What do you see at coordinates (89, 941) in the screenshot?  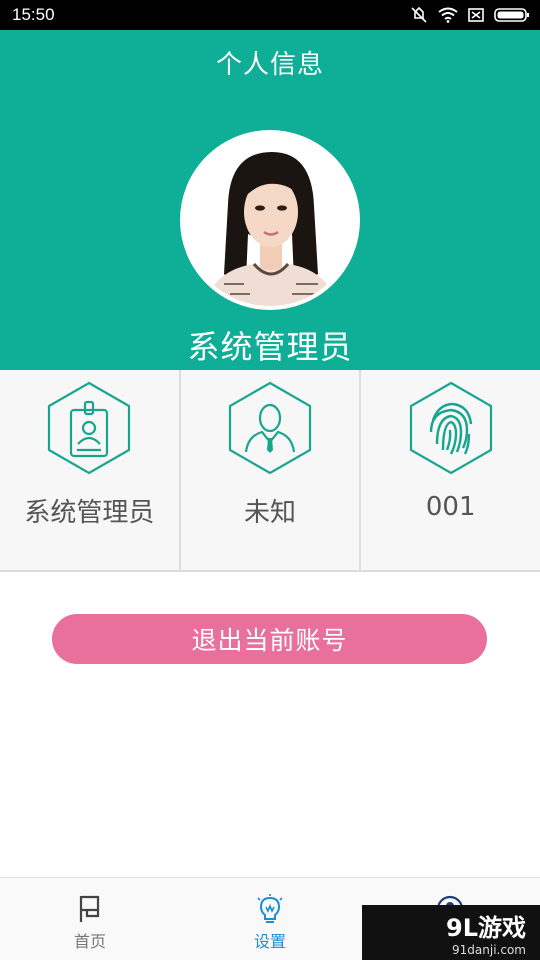 I see `nav-label-home: 首页` at bounding box center [89, 941].